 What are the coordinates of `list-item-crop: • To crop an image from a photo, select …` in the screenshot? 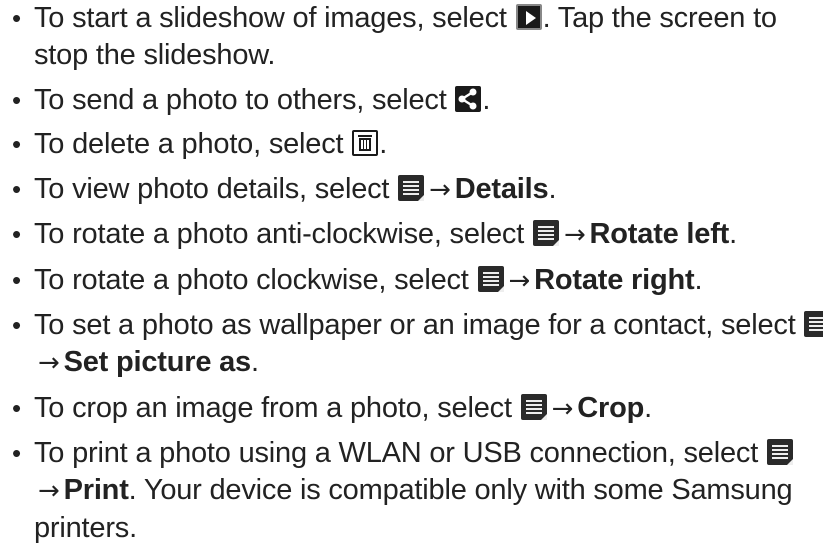 It's located at (417, 409).